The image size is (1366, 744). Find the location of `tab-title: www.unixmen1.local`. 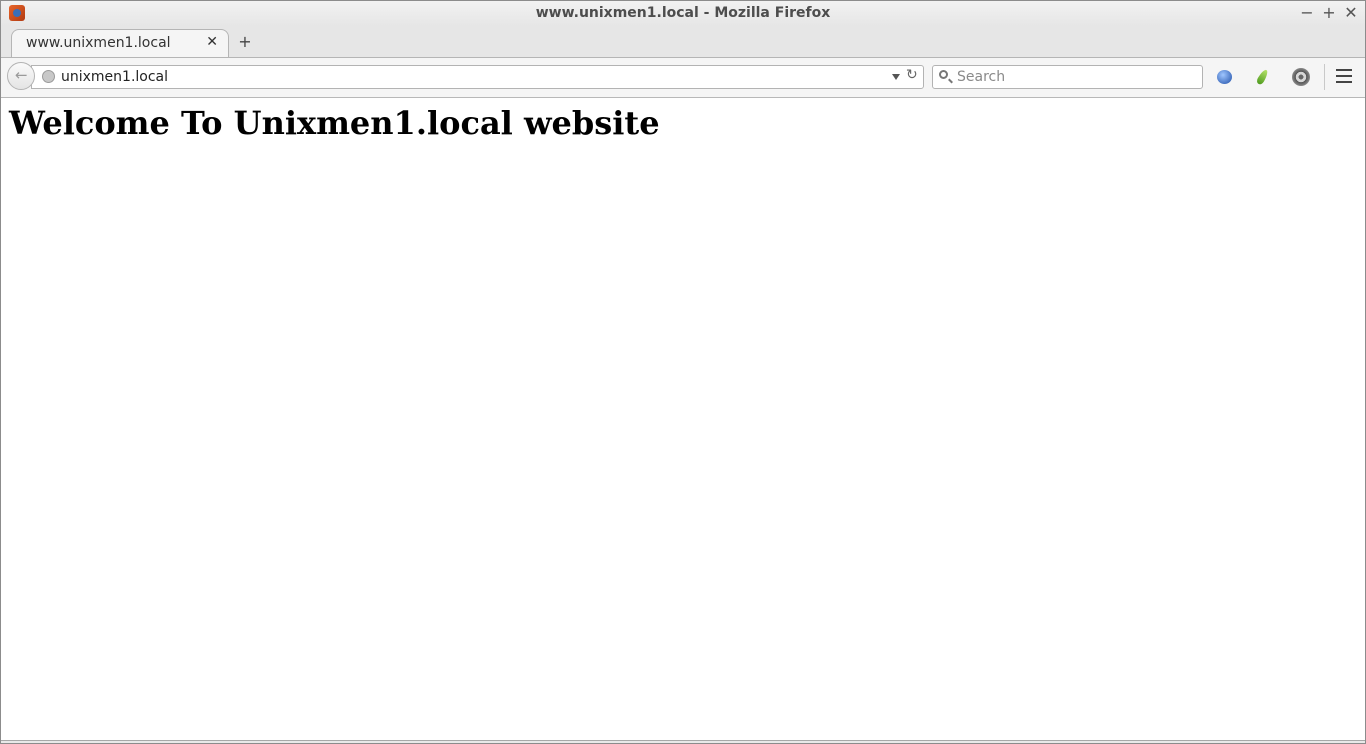

tab-title: www.unixmen1.local is located at coordinates (98, 43).